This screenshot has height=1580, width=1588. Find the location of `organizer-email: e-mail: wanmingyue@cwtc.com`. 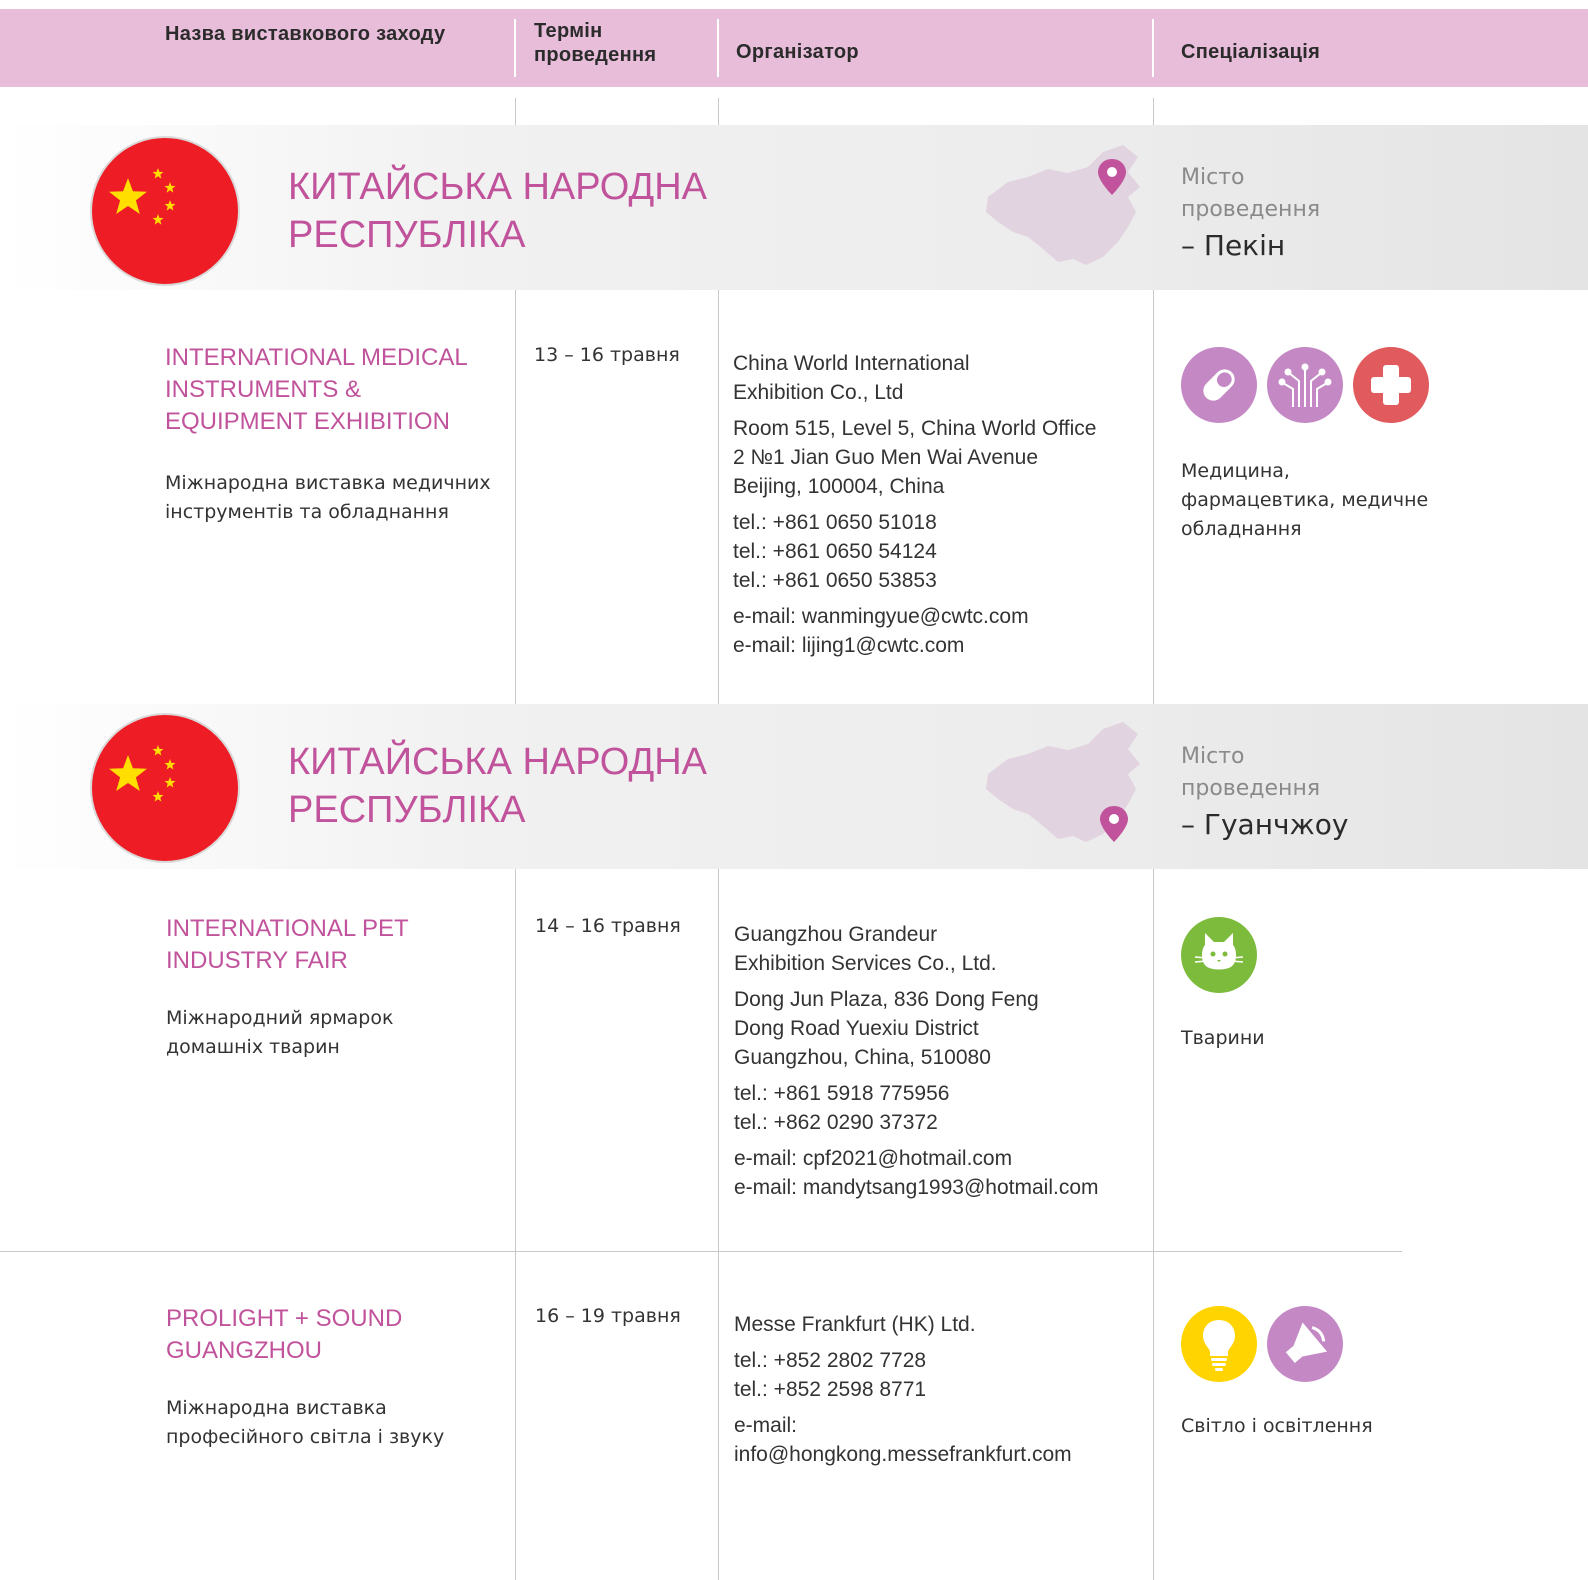

organizer-email: e-mail: wanmingyue@cwtc.com is located at coordinates (948, 616).